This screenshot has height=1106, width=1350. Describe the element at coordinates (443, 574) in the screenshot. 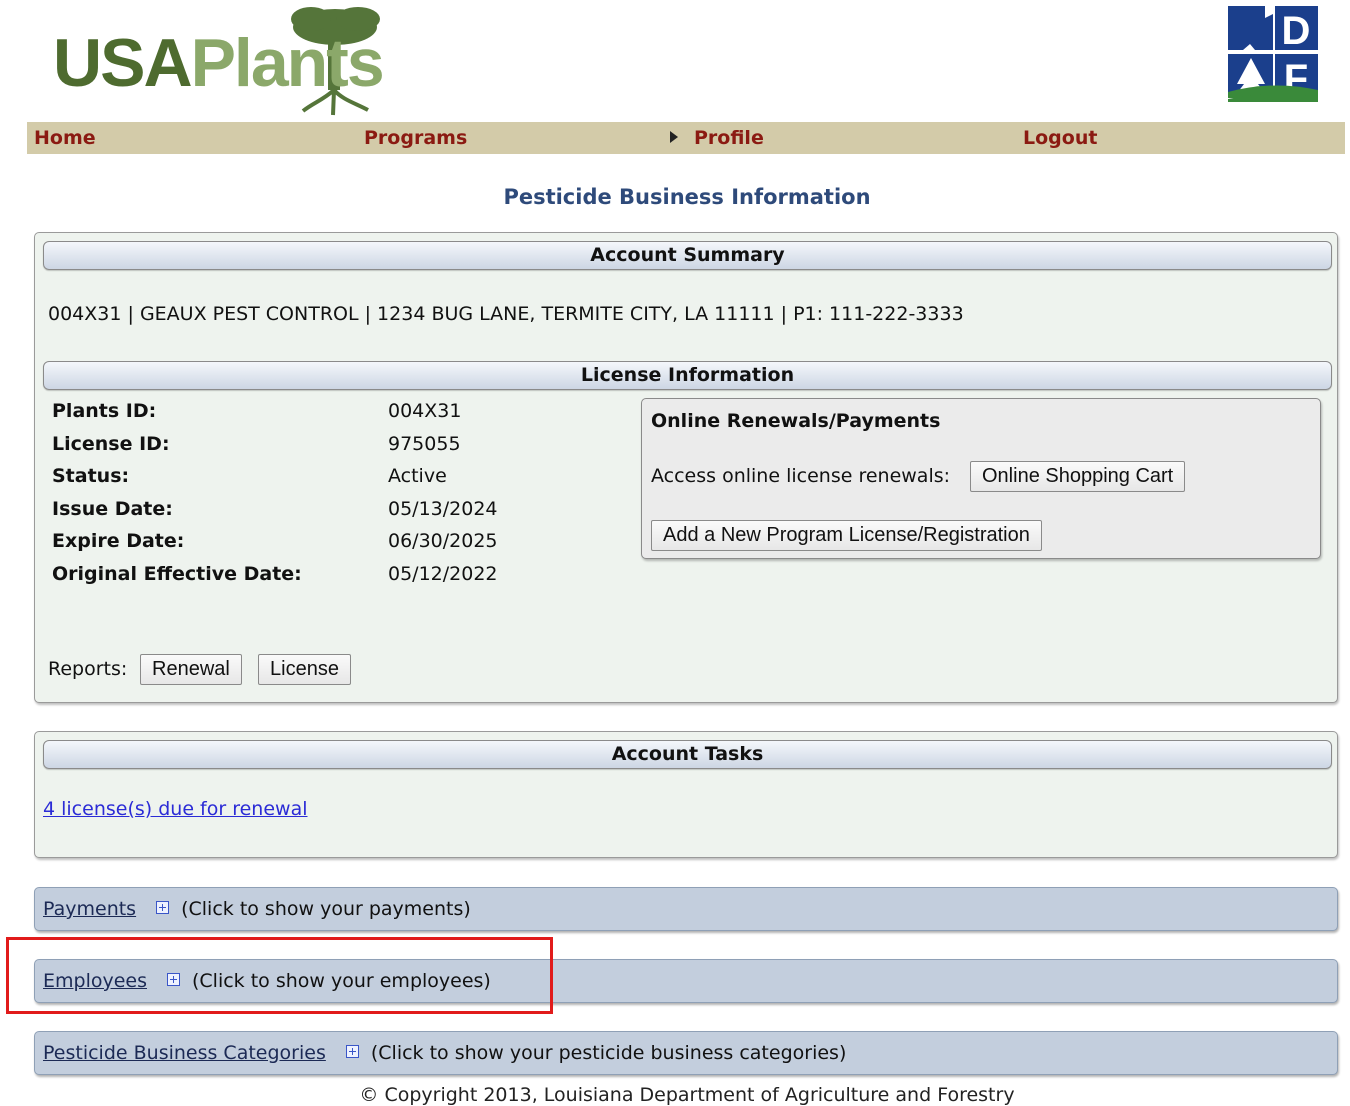

I see `original-effective-date-value: 05/12/2022` at that location.